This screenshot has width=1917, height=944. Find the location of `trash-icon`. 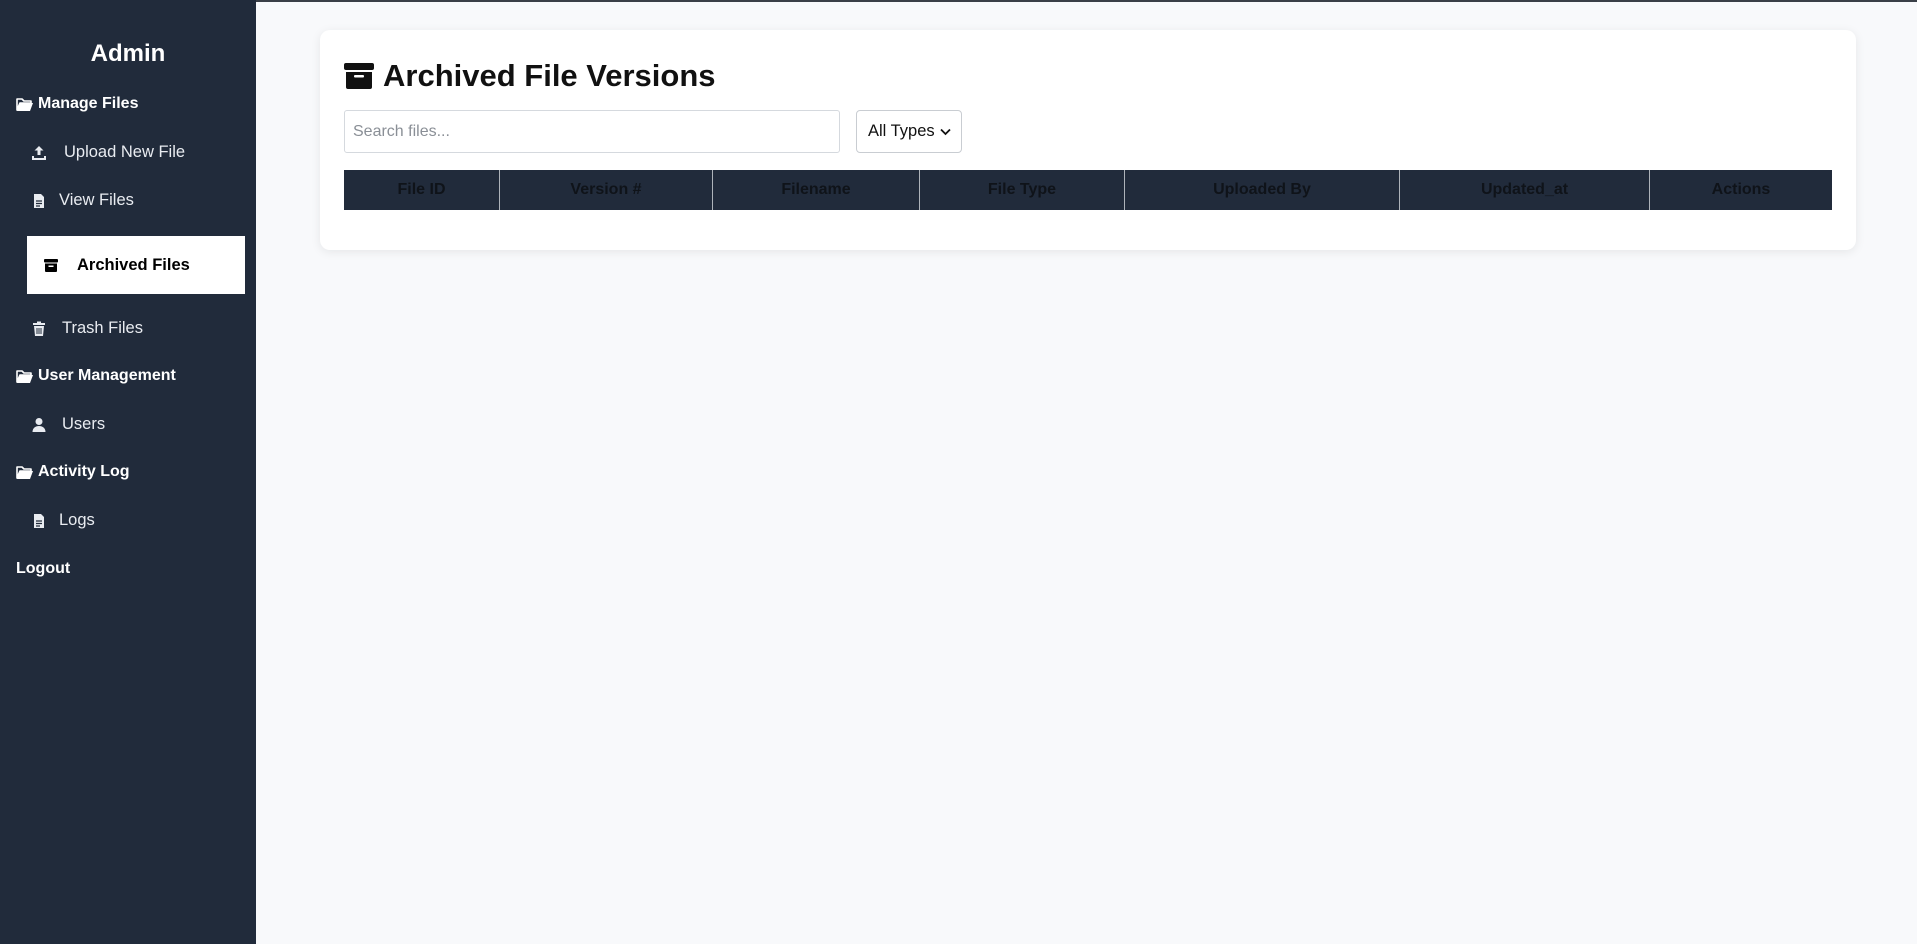

trash-icon is located at coordinates (39, 329).